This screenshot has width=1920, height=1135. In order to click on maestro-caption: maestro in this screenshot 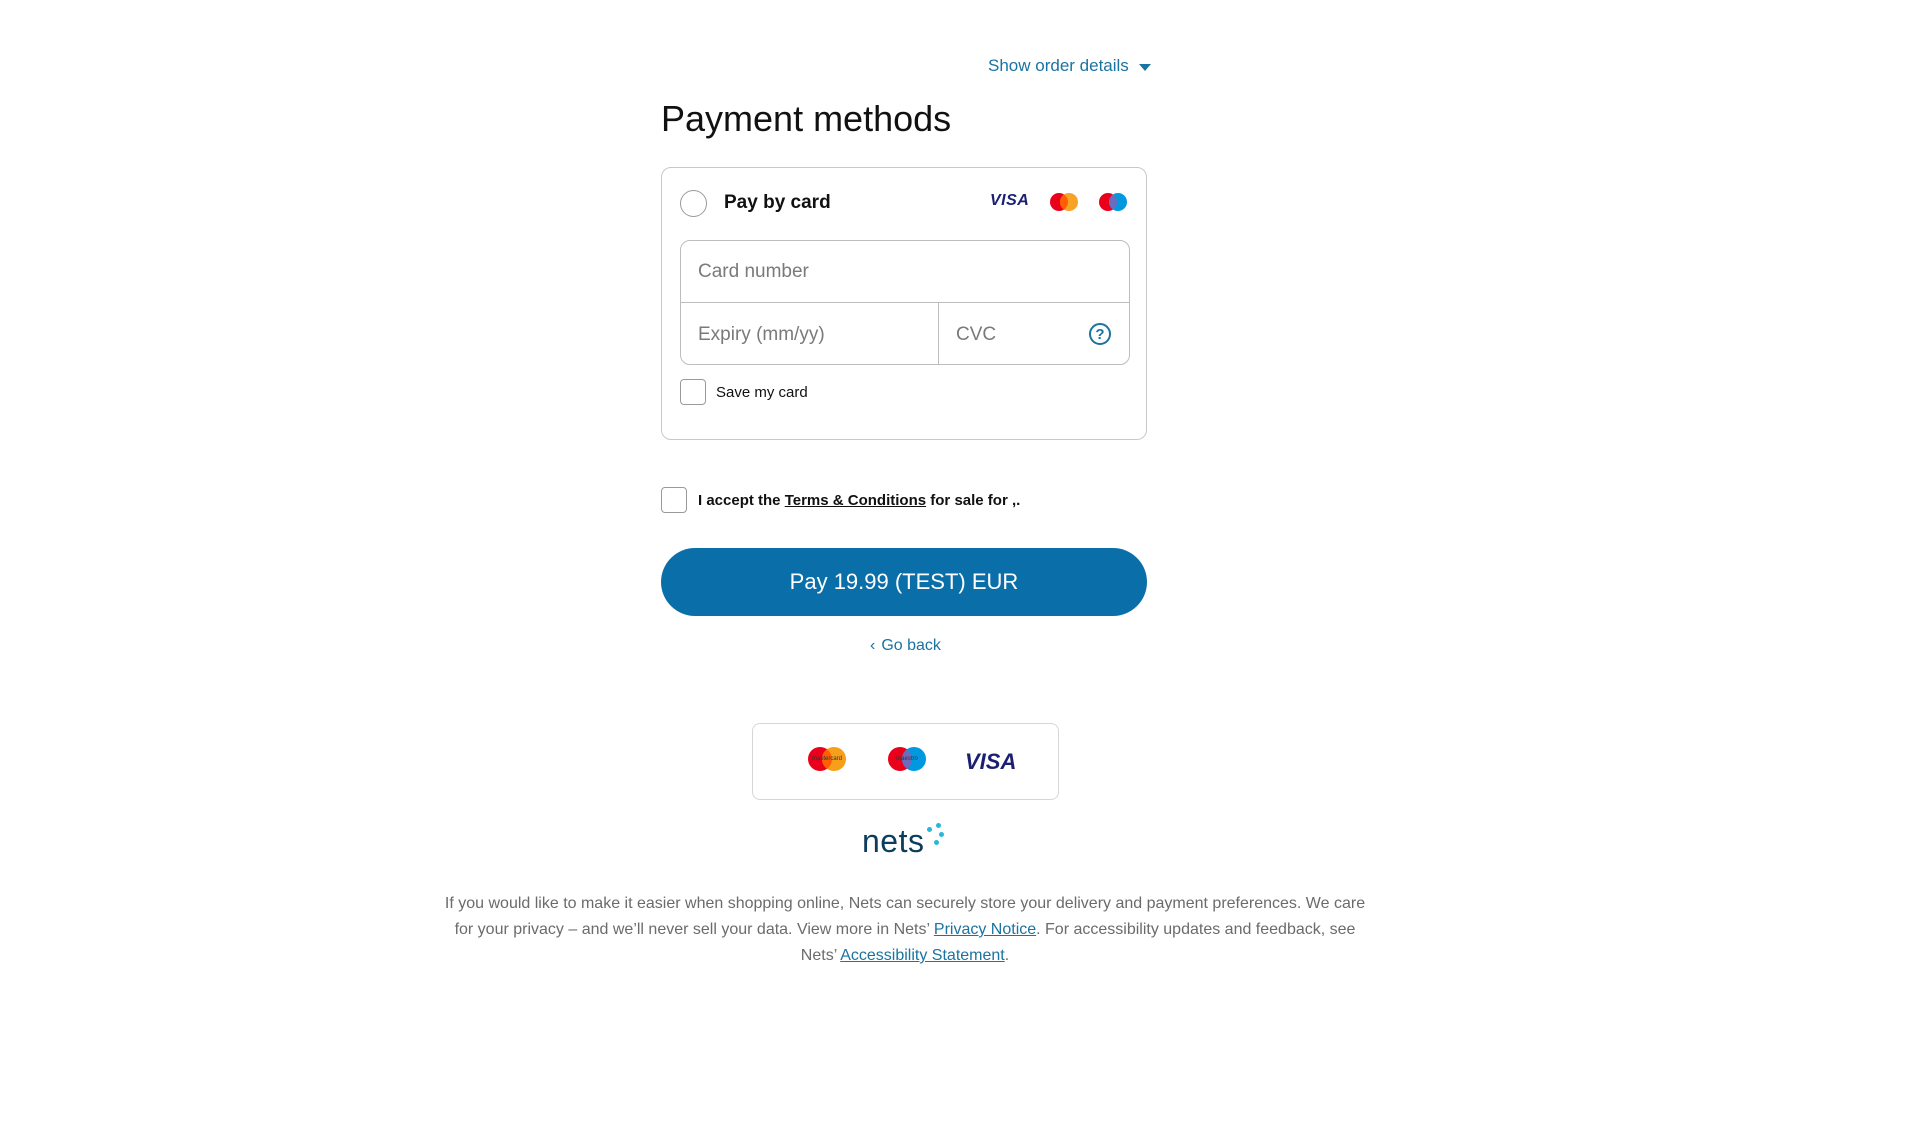, I will do `click(907, 759)`.